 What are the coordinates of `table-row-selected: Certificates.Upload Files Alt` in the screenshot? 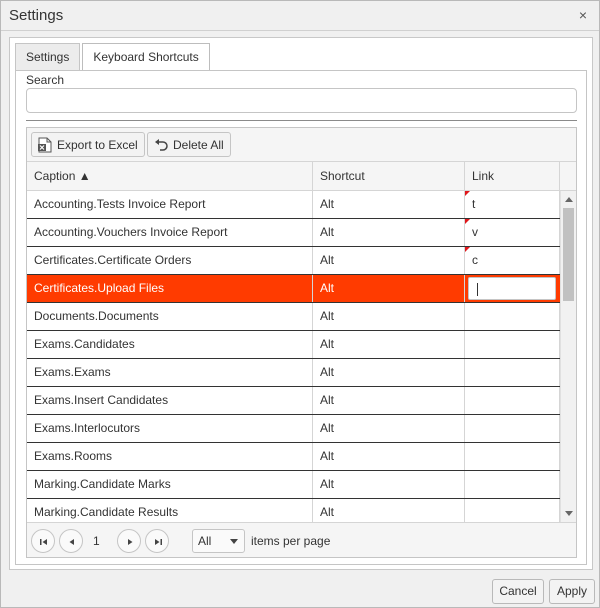 It's located at (293, 289).